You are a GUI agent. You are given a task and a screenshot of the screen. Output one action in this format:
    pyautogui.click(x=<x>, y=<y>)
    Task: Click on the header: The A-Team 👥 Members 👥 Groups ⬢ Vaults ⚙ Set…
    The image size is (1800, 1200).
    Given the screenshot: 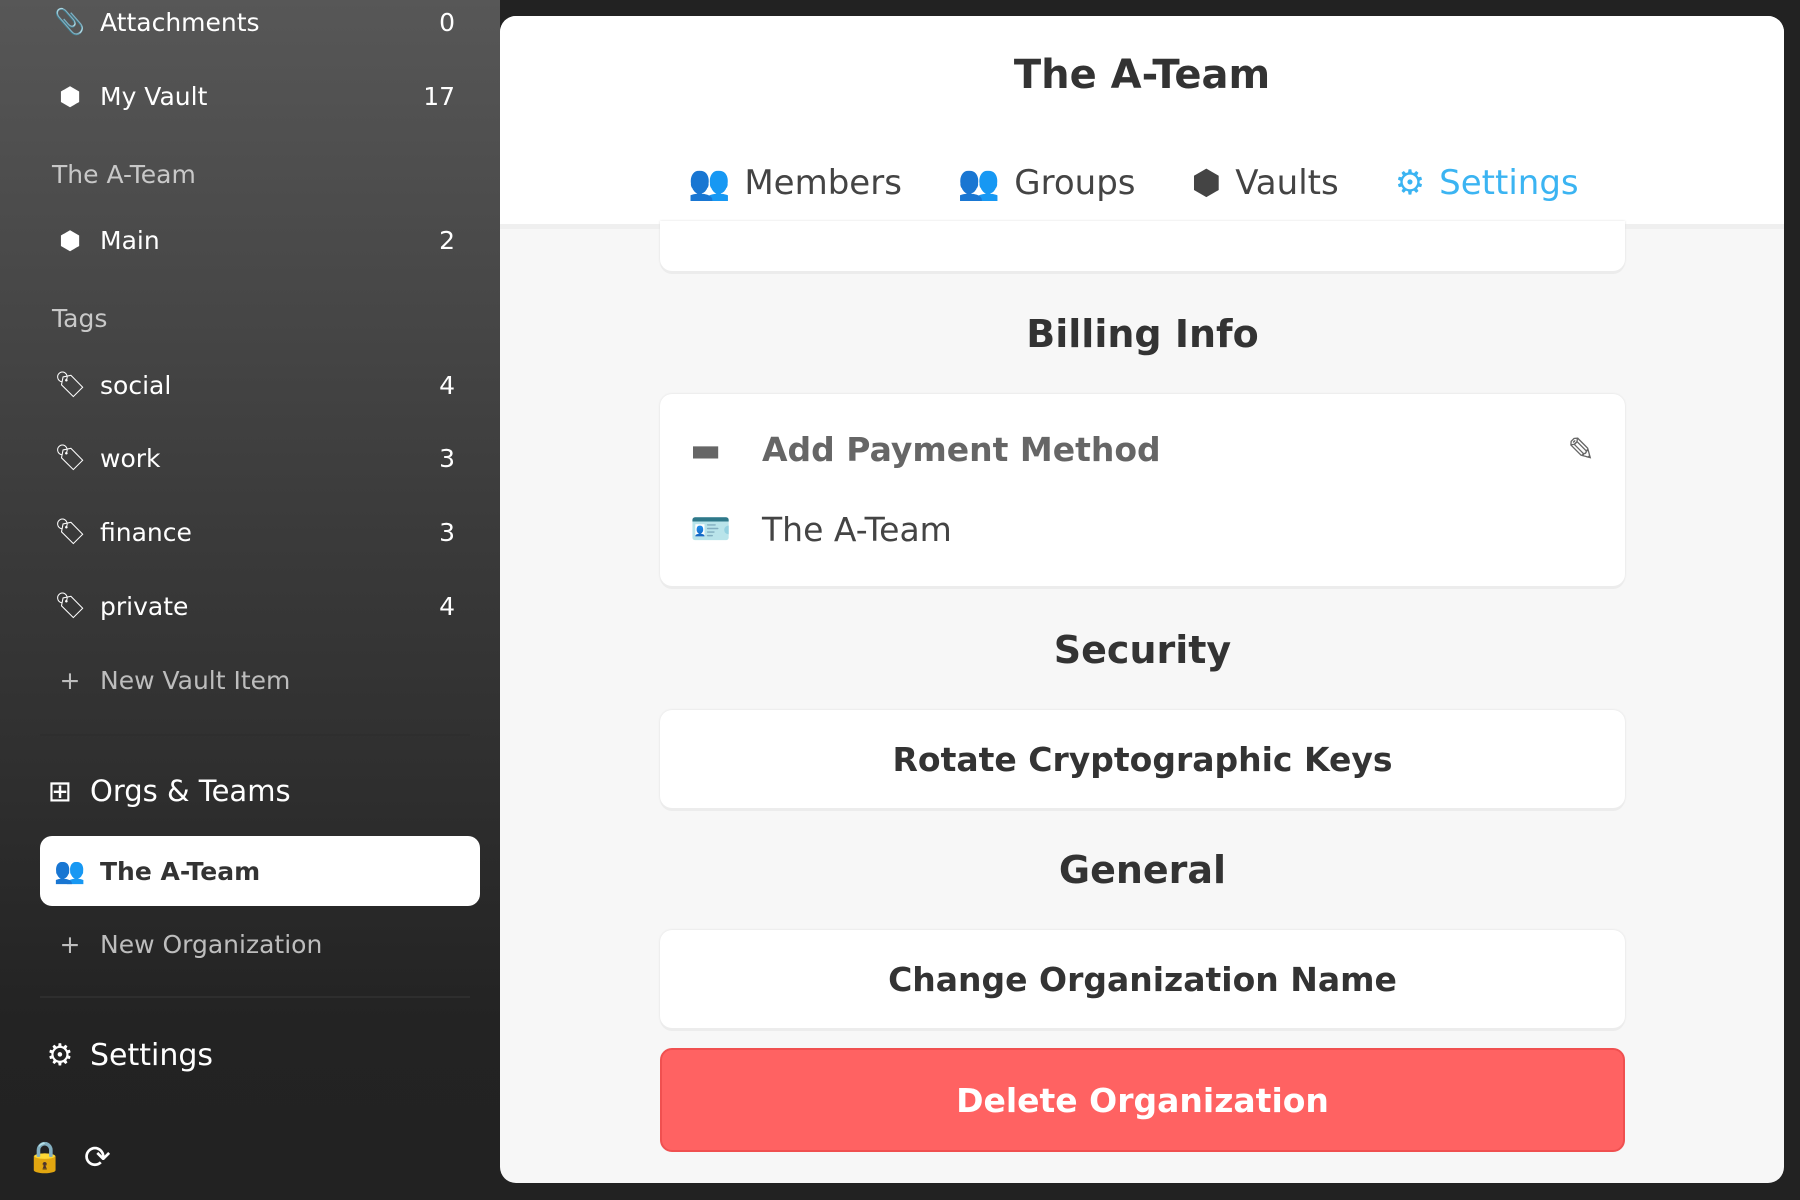 What is the action you would take?
    pyautogui.click(x=1142, y=122)
    